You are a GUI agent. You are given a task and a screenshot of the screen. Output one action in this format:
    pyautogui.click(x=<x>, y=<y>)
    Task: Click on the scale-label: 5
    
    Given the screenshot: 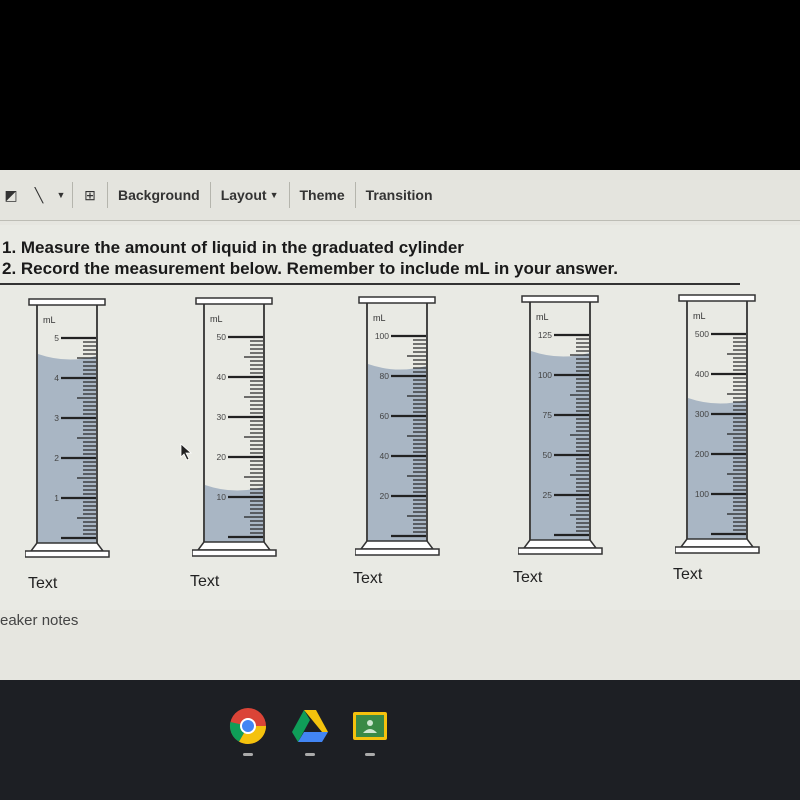 What is the action you would take?
    pyautogui.click(x=56, y=338)
    